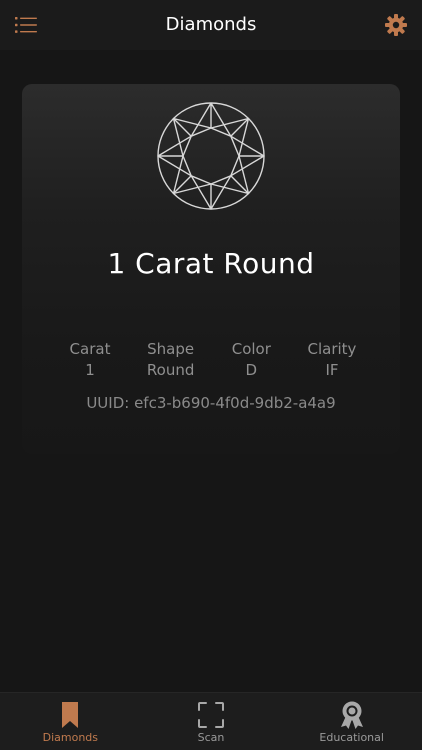 The height and width of the screenshot is (750, 422). Describe the element at coordinates (90, 349) in the screenshot. I see `spec-label: Carat` at that location.